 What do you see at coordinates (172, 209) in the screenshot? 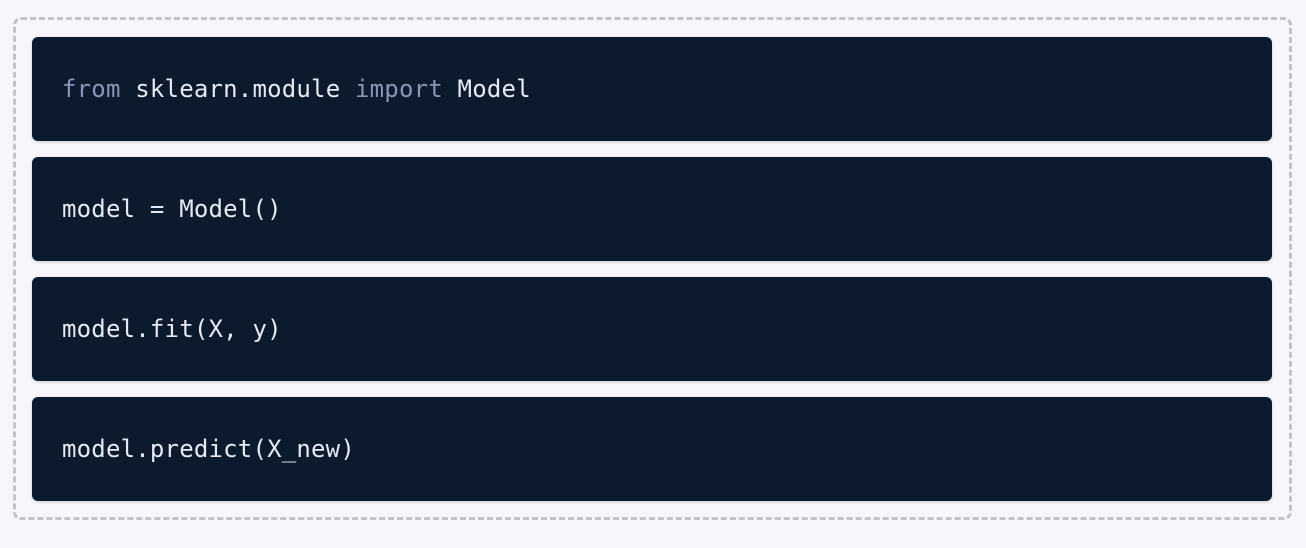
I see `code-line: model = Model()` at bounding box center [172, 209].